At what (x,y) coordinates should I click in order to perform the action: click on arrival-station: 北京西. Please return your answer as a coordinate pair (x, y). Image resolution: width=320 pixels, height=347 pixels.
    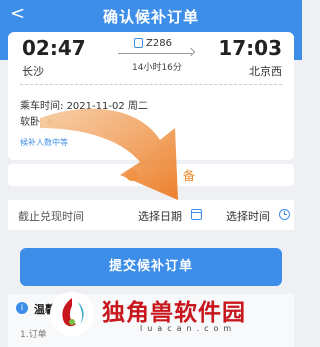
    Looking at the image, I should click on (265, 71).